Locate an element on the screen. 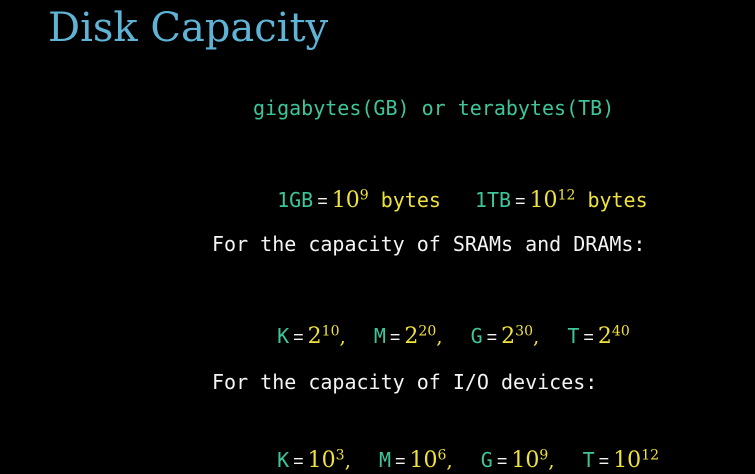  k-exponent: 10 is located at coordinates (330, 331).